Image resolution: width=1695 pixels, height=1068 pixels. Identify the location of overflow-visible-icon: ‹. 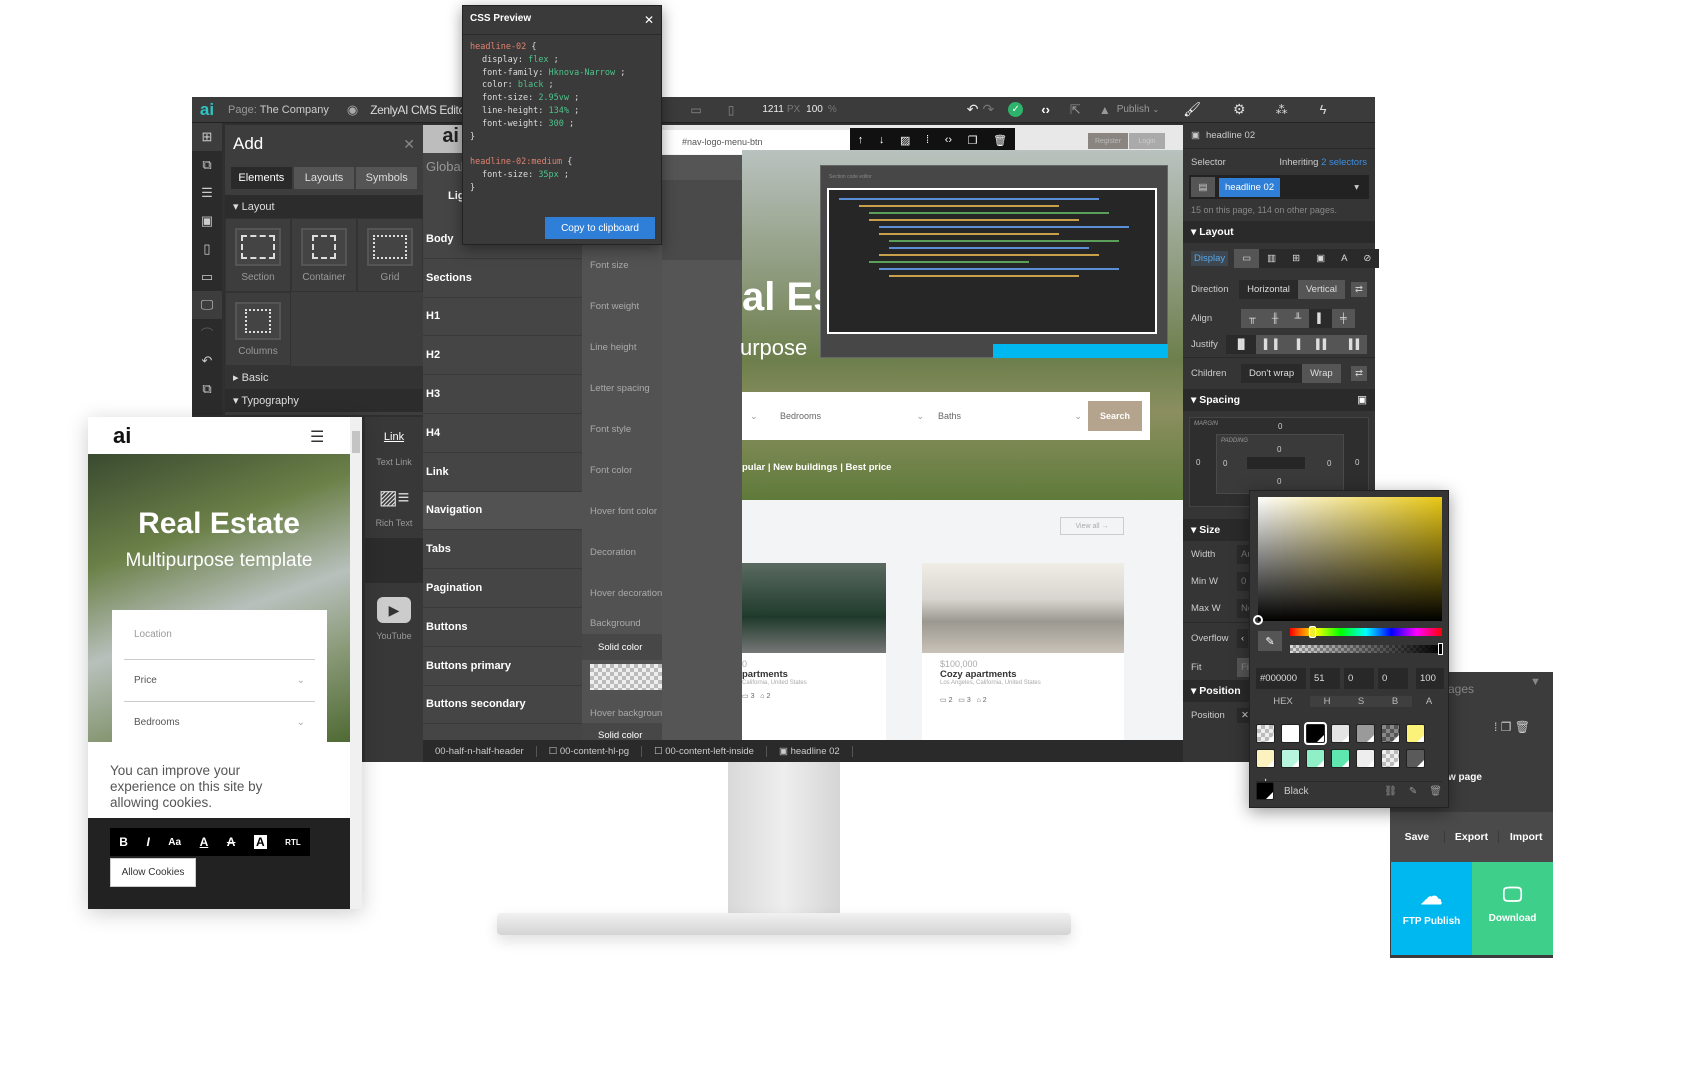
(1243, 638).